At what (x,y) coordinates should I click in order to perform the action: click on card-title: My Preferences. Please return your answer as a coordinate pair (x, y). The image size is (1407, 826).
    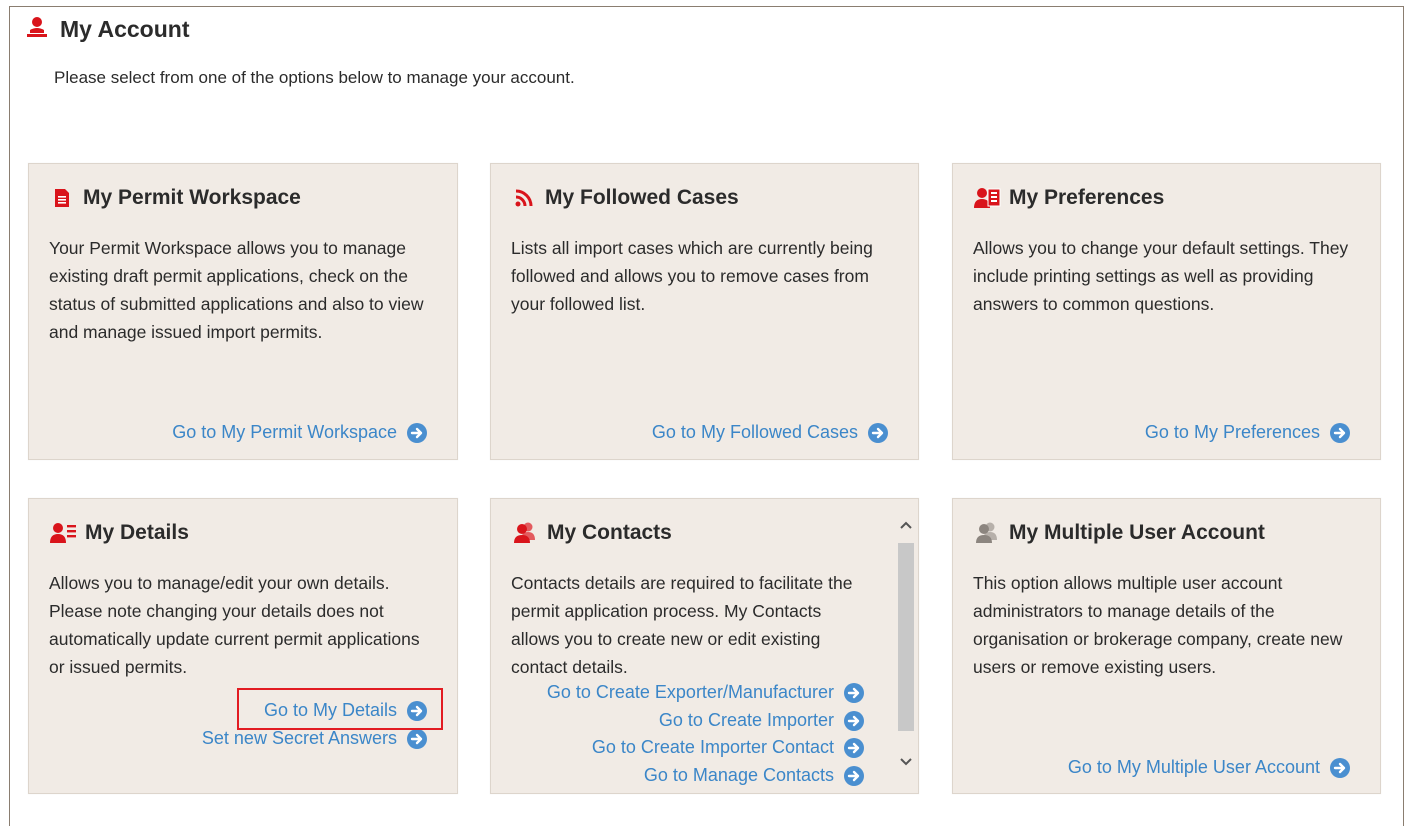
    Looking at the image, I should click on (1087, 197).